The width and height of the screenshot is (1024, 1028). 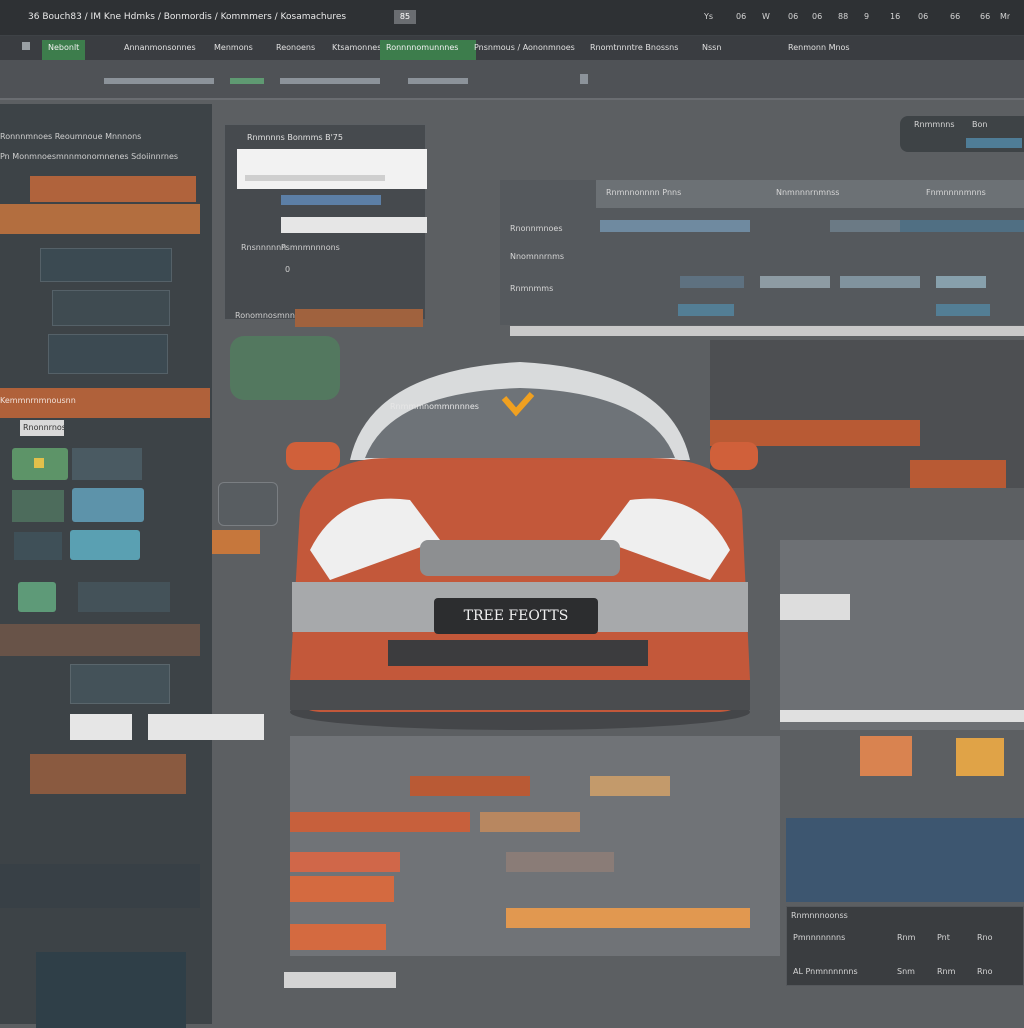 I want to click on summary-row-label: AL Pnmnnnnnns, so click(x=825, y=971).